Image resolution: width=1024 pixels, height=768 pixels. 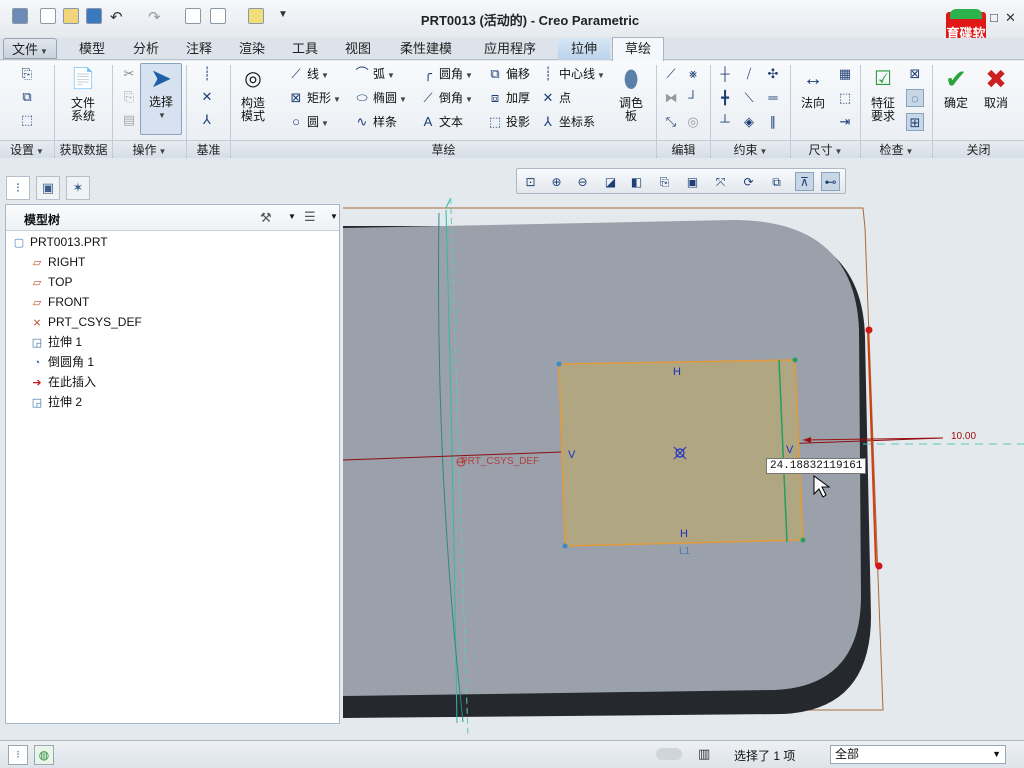 What do you see at coordinates (253, 94) in the screenshot?
I see `construction-mode-button: ◎ 构造 模式` at bounding box center [253, 94].